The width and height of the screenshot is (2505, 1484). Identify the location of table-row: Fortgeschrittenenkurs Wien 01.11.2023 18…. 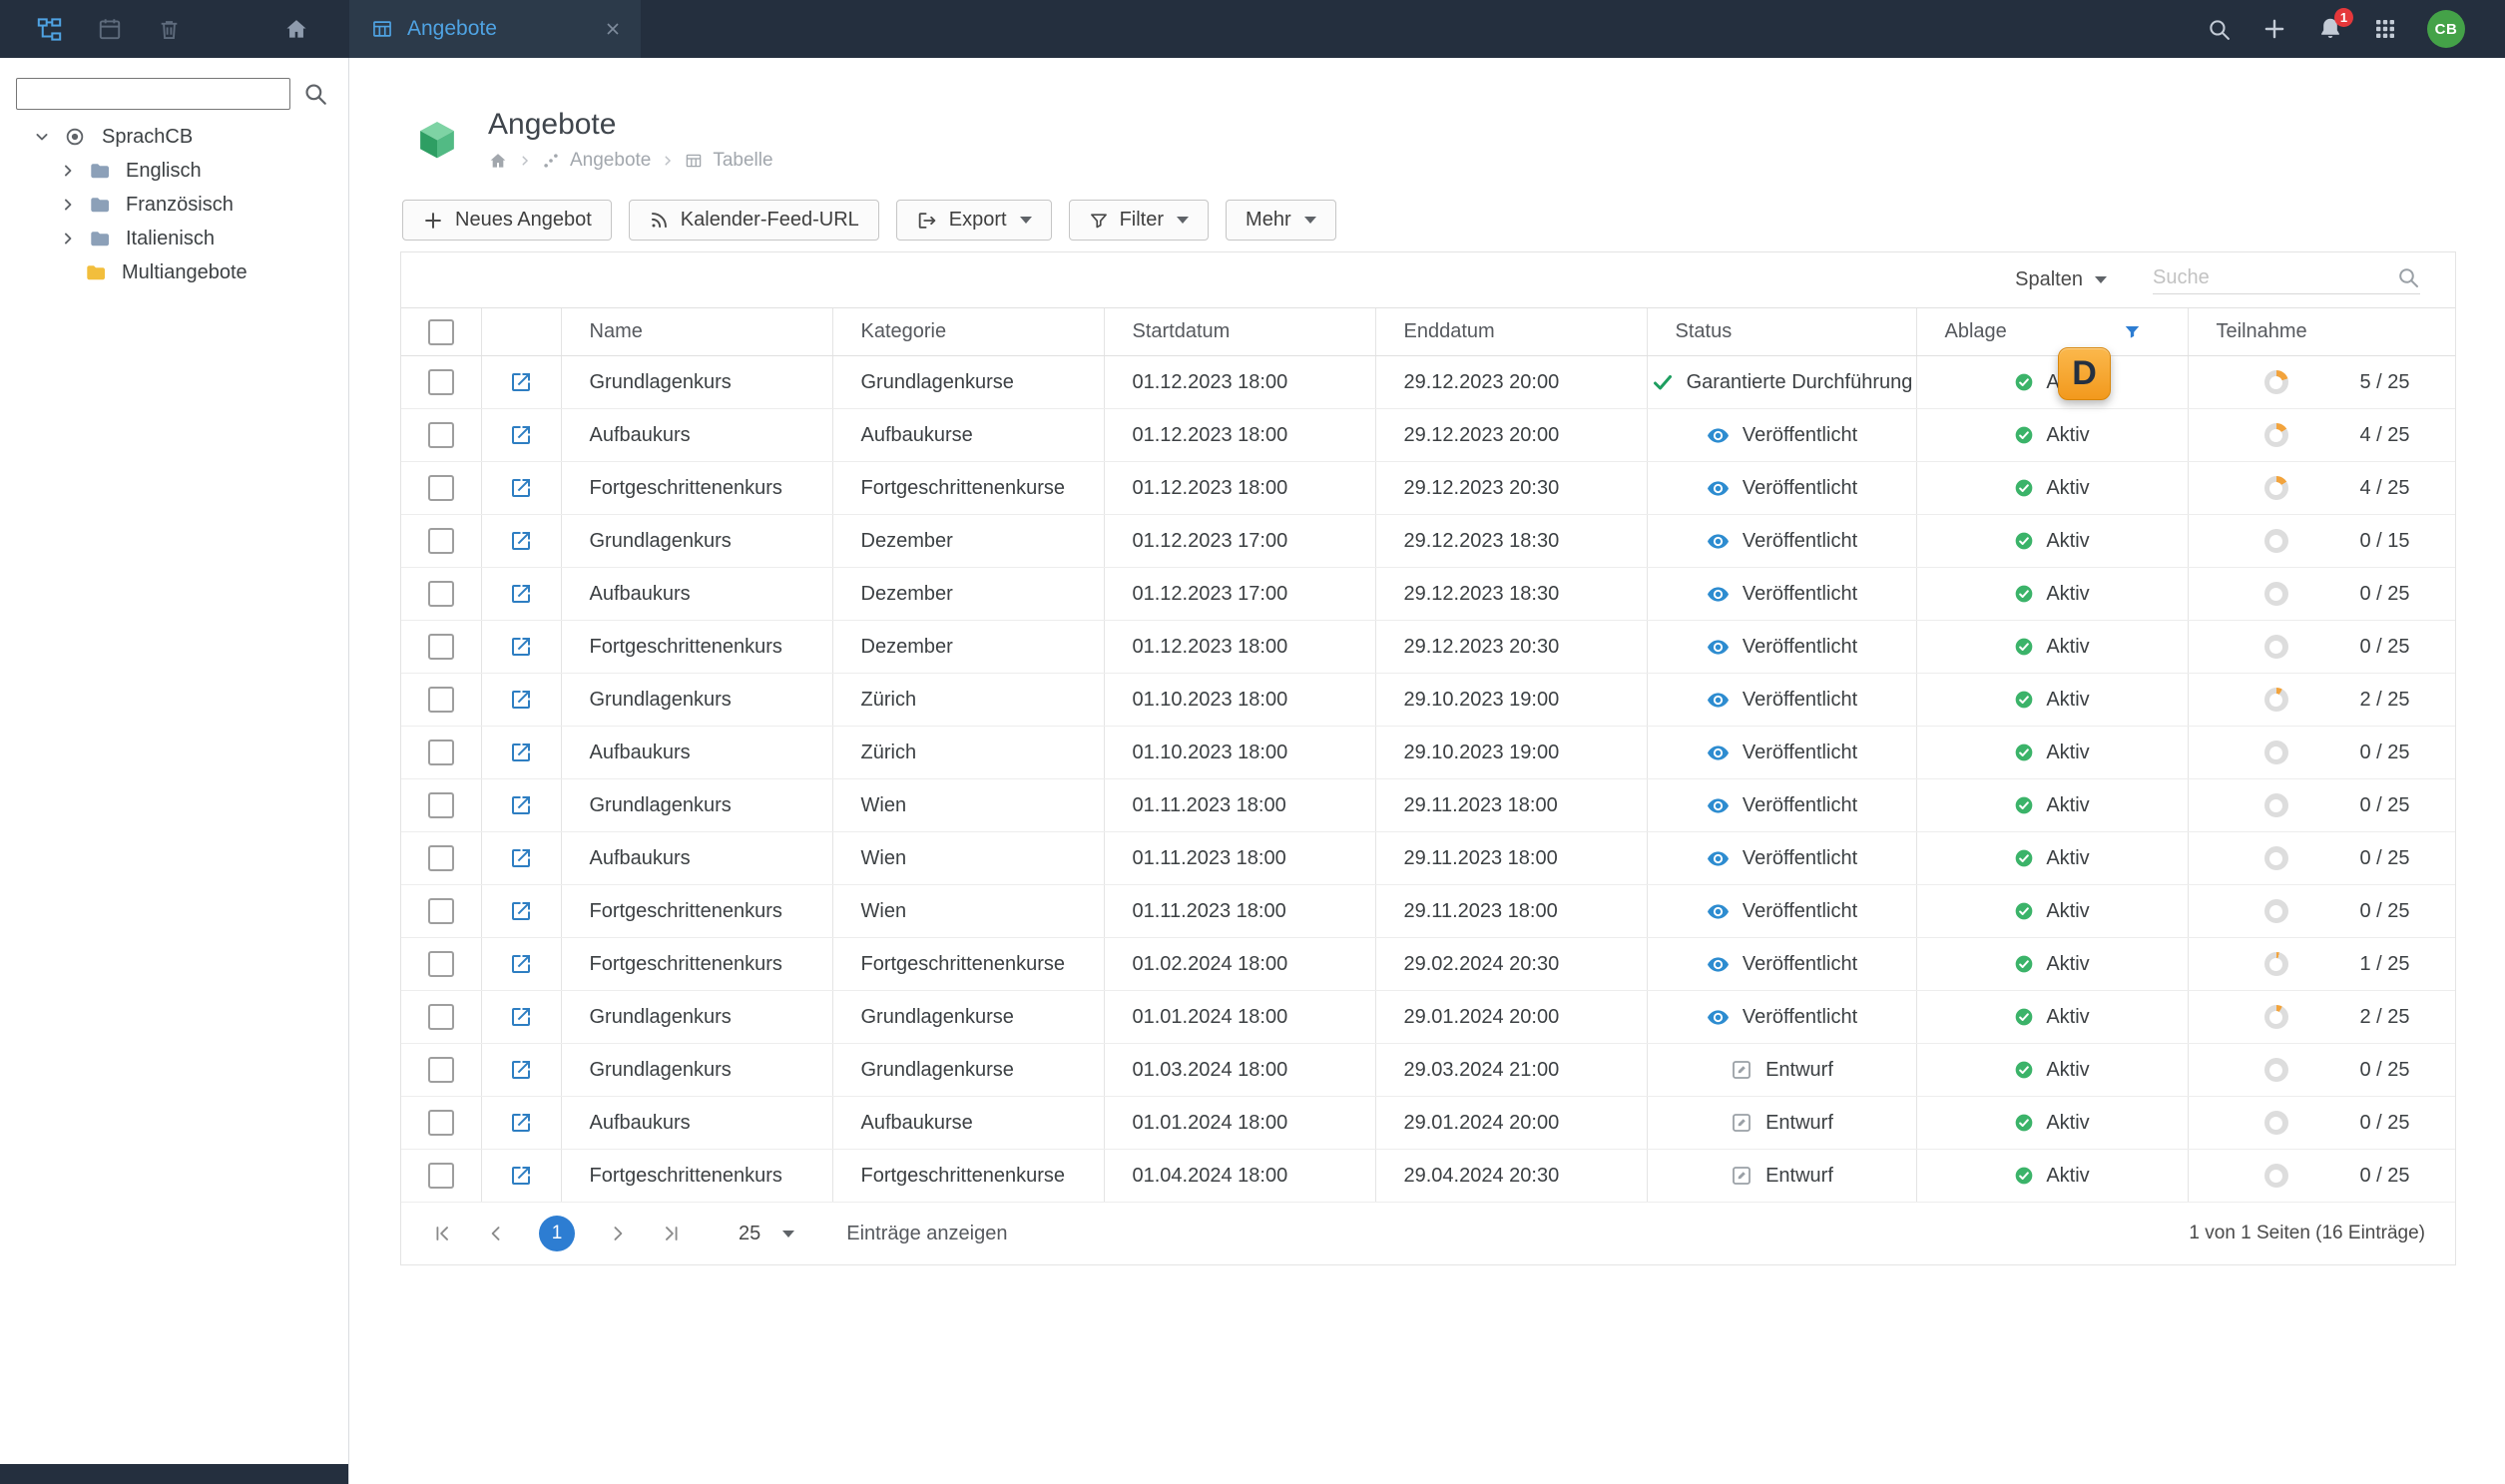
(1428, 911).